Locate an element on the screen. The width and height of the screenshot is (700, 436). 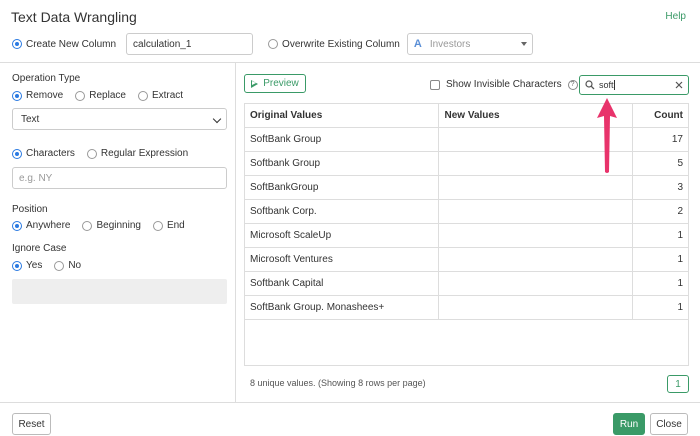
position-anywhere-label: Anywhere is located at coordinates (48, 225).